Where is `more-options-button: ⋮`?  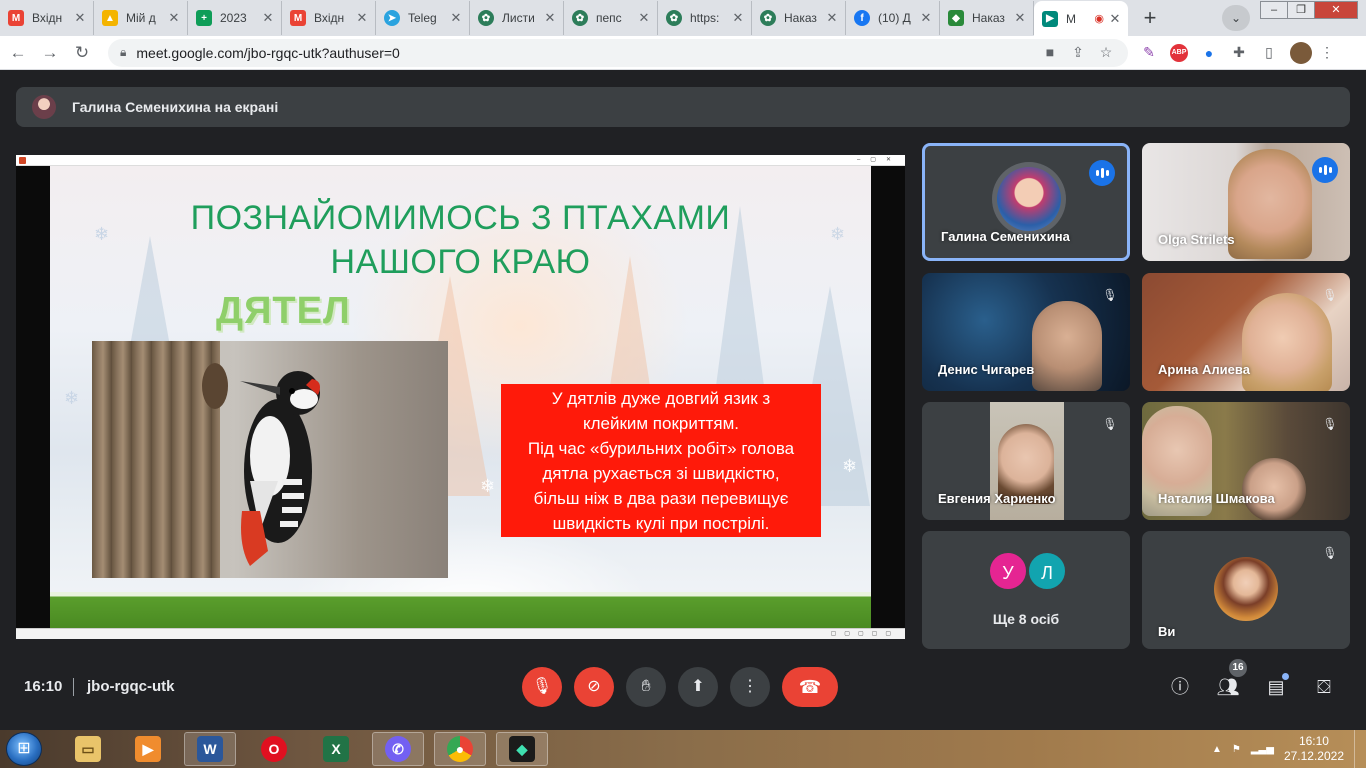 more-options-button: ⋮ is located at coordinates (750, 687).